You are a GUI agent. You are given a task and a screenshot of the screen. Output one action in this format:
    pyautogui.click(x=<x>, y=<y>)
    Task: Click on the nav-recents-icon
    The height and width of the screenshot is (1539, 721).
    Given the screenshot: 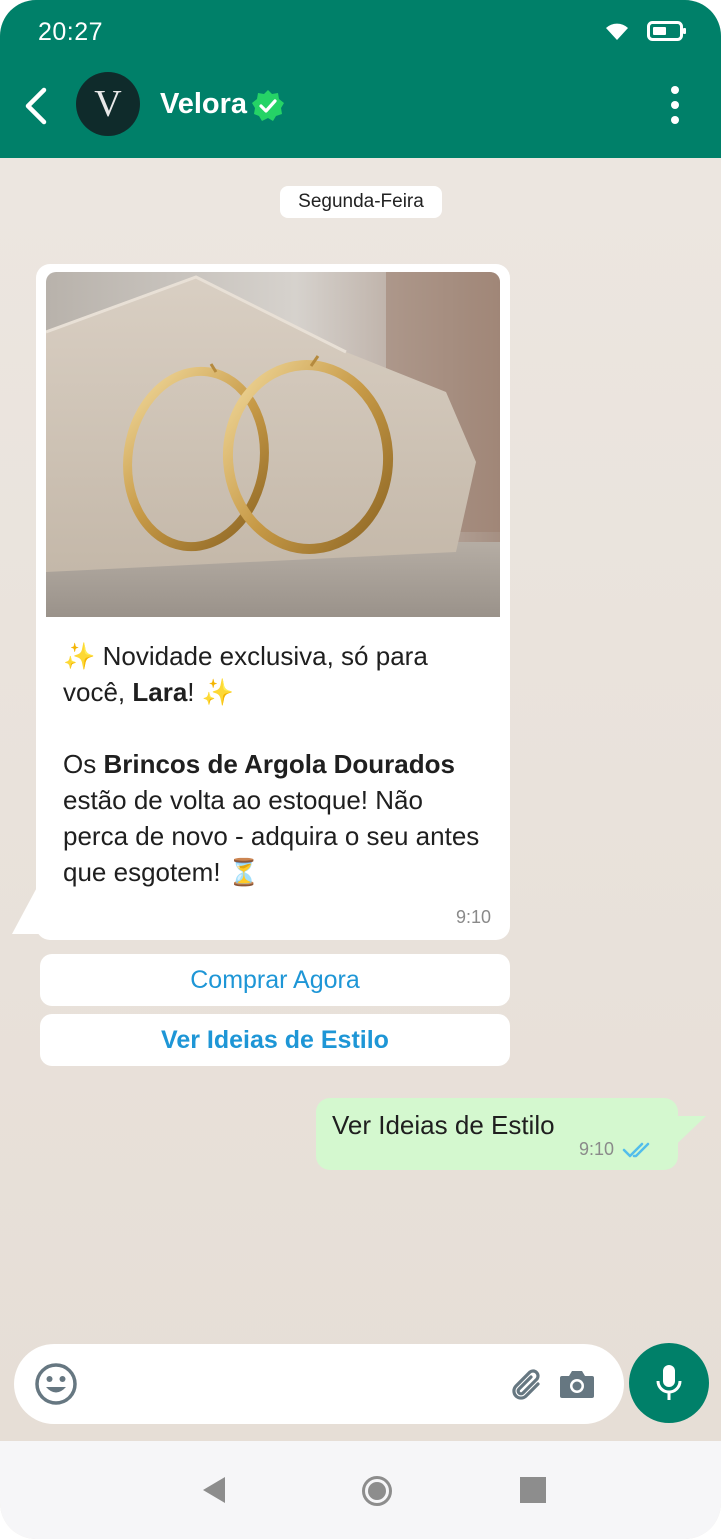 What is the action you would take?
    pyautogui.click(x=533, y=1490)
    